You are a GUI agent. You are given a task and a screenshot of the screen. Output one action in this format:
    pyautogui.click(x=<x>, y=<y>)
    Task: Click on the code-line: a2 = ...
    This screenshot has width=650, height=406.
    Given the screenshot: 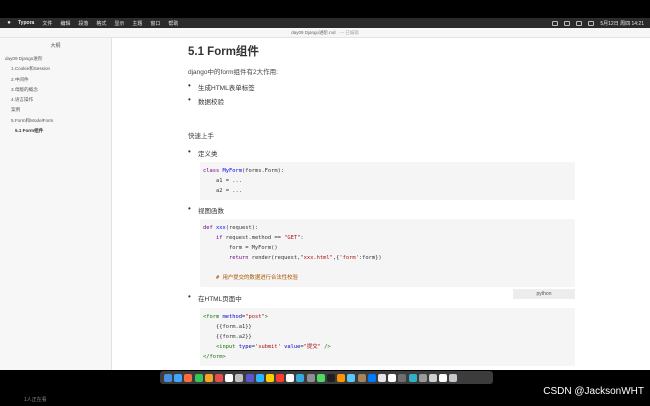 What is the action you would take?
    pyautogui.click(x=222, y=191)
    